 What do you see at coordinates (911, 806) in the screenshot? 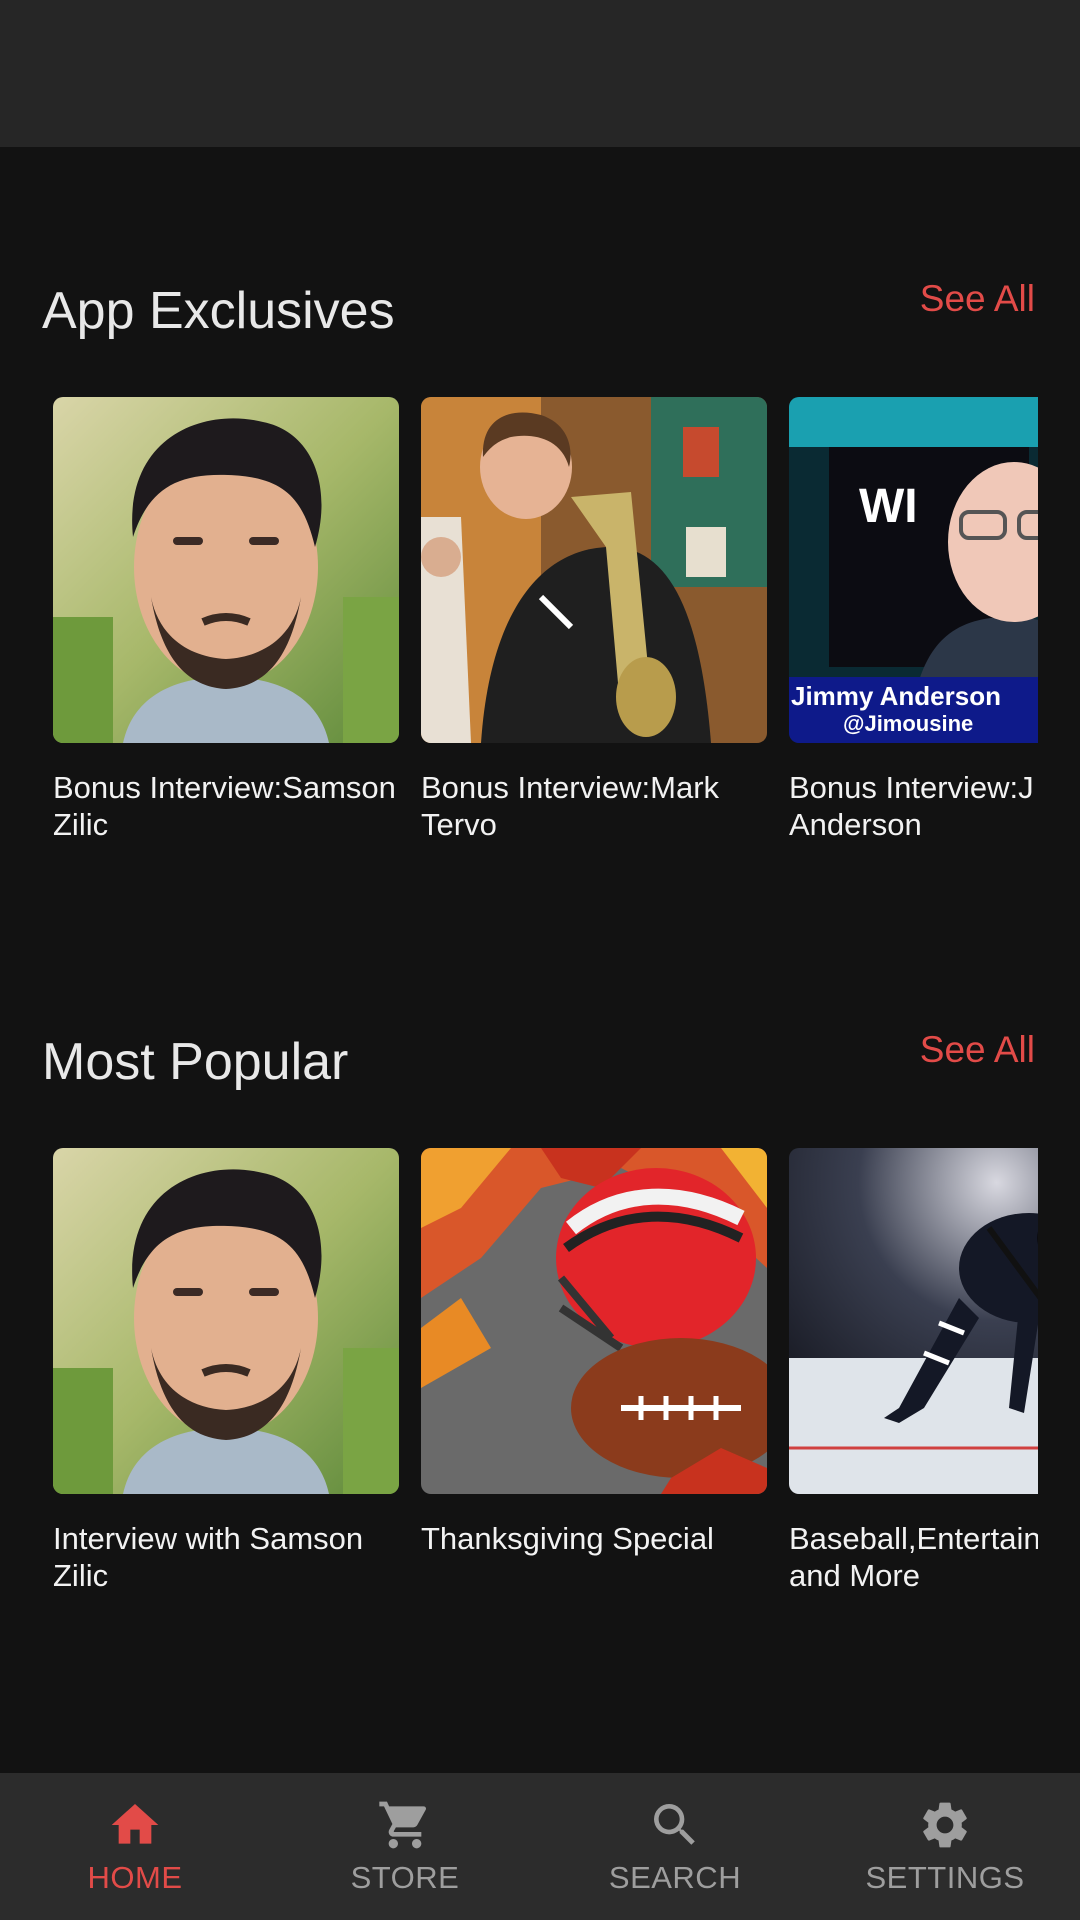
I see `card-title: Bonus Interview:J Anderson` at bounding box center [911, 806].